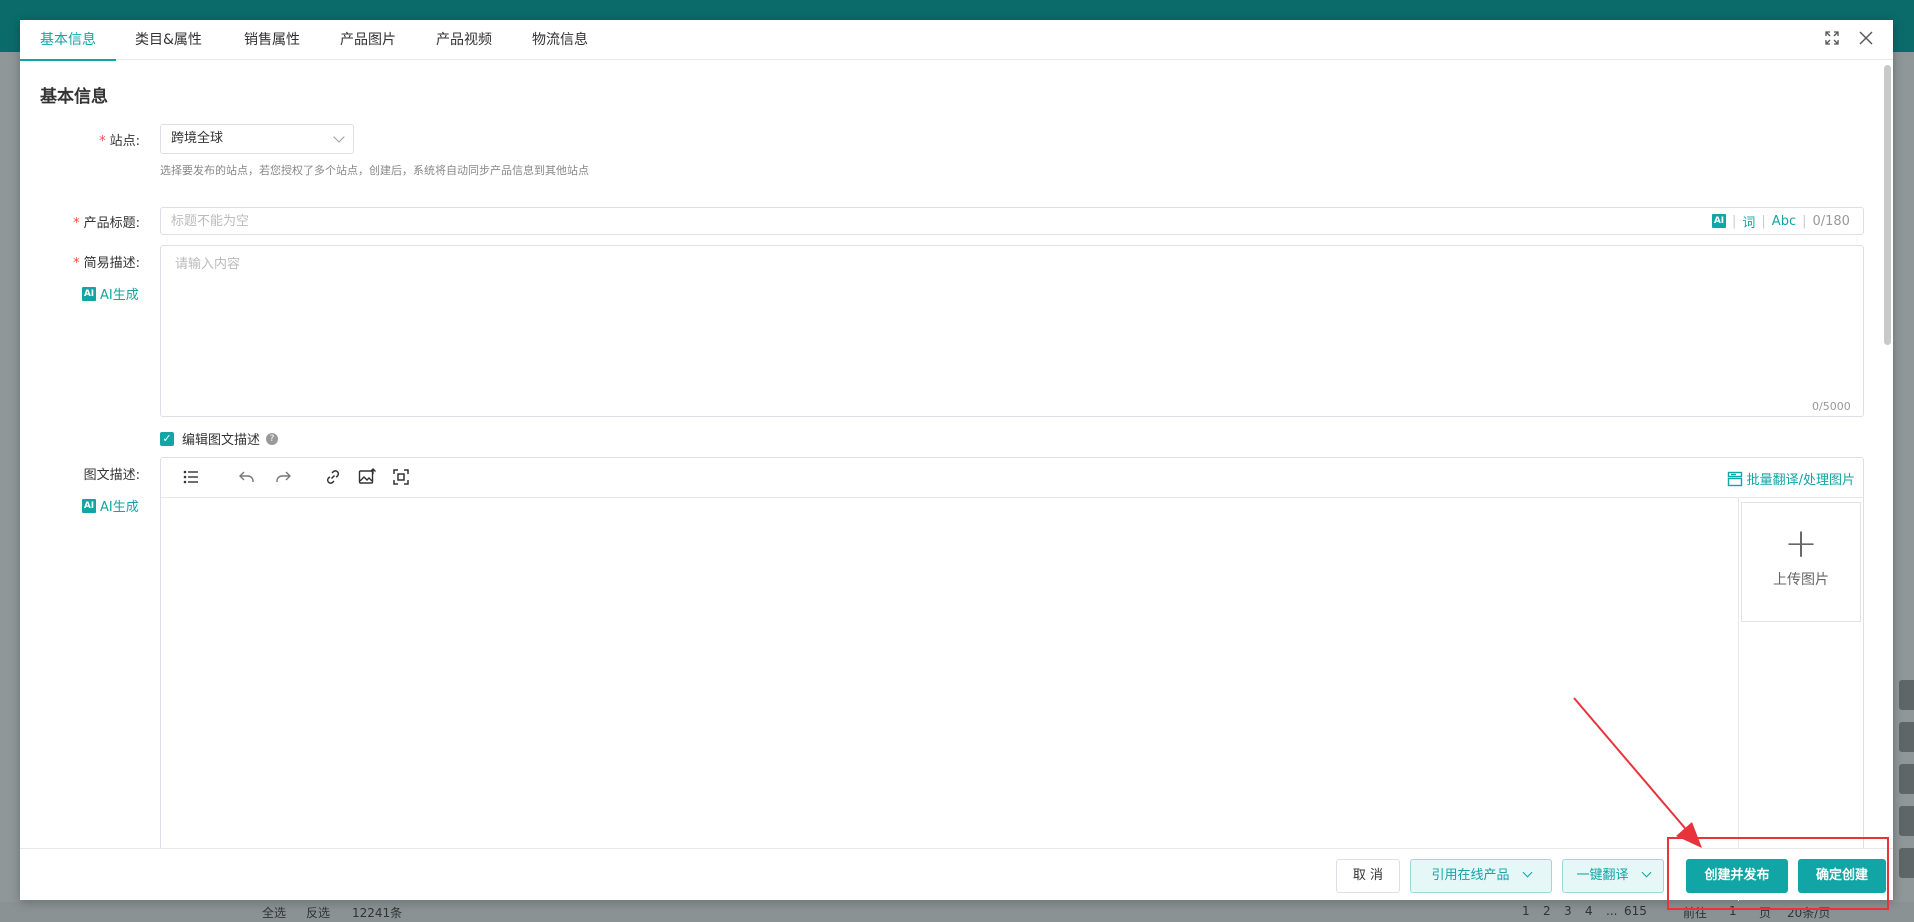  What do you see at coordinates (168, 40) in the screenshot?
I see `tab-category-attributes: 类目&属性` at bounding box center [168, 40].